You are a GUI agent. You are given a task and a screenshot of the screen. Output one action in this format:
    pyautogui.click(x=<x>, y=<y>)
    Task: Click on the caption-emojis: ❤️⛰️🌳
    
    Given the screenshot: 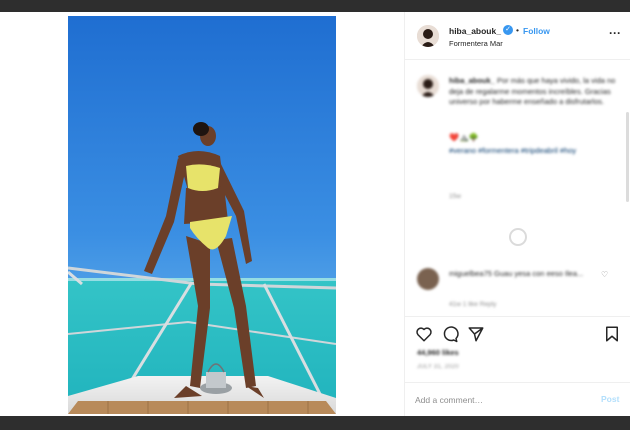 What is the action you would take?
    pyautogui.click(x=464, y=137)
    